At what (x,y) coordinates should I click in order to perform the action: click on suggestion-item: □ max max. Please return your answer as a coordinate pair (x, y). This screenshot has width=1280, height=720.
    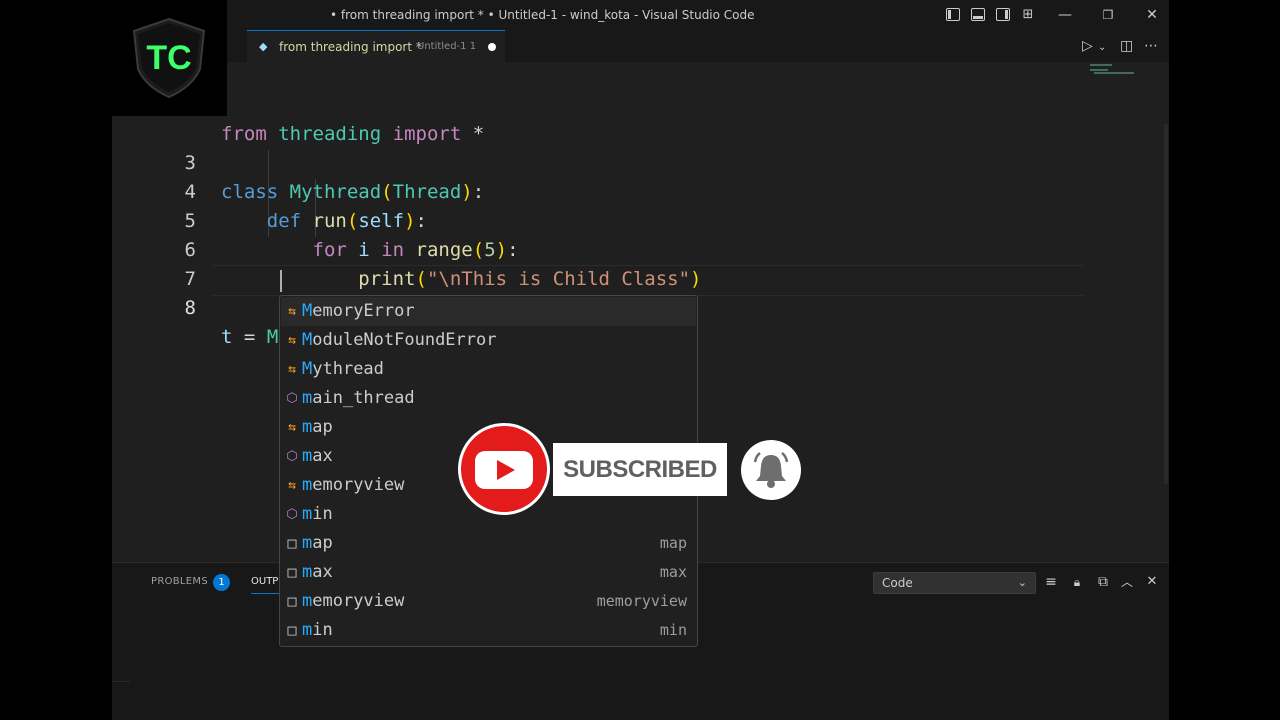
    Looking at the image, I should click on (488, 572).